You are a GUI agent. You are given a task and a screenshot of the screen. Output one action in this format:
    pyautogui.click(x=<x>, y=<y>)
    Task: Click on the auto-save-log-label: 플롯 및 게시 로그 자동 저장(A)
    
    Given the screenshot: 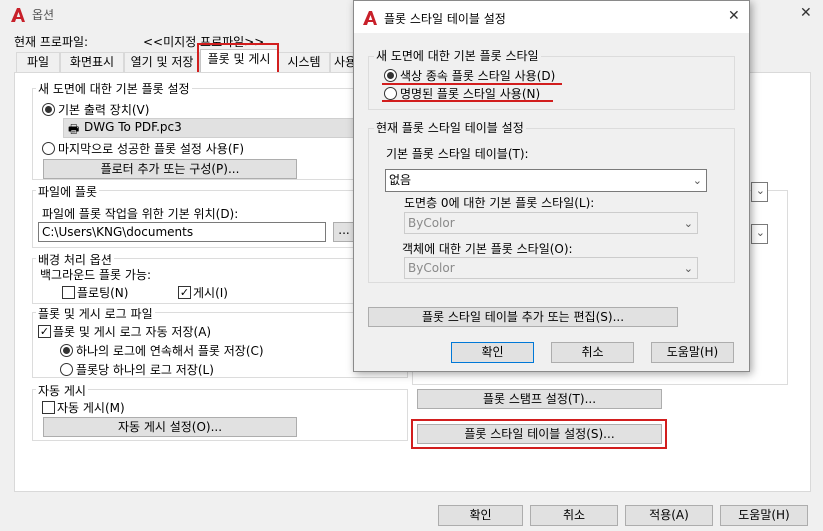 What is the action you would take?
    pyautogui.click(x=132, y=332)
    